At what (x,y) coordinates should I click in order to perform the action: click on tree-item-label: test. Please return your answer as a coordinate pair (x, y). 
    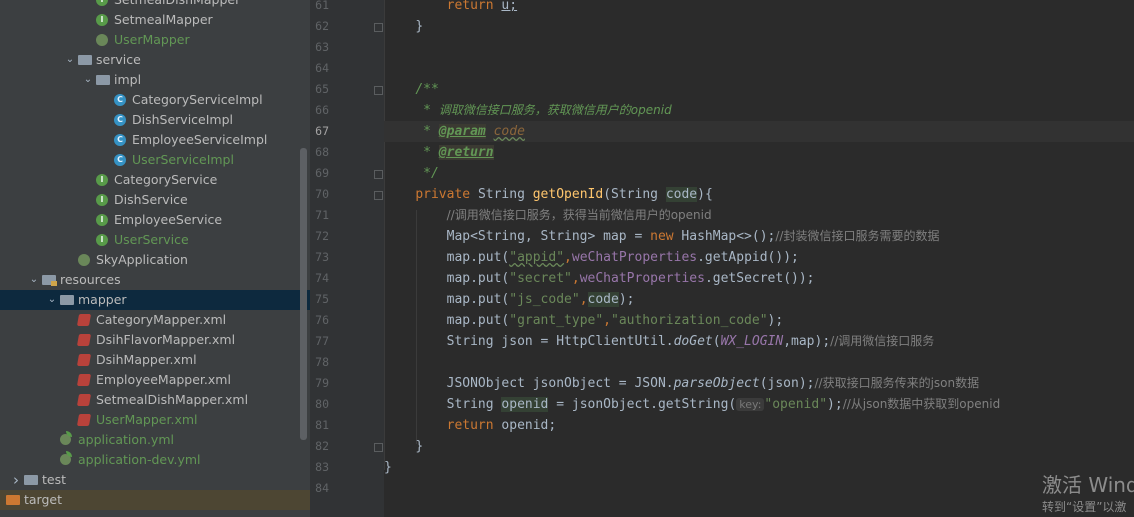
    Looking at the image, I should click on (54, 479).